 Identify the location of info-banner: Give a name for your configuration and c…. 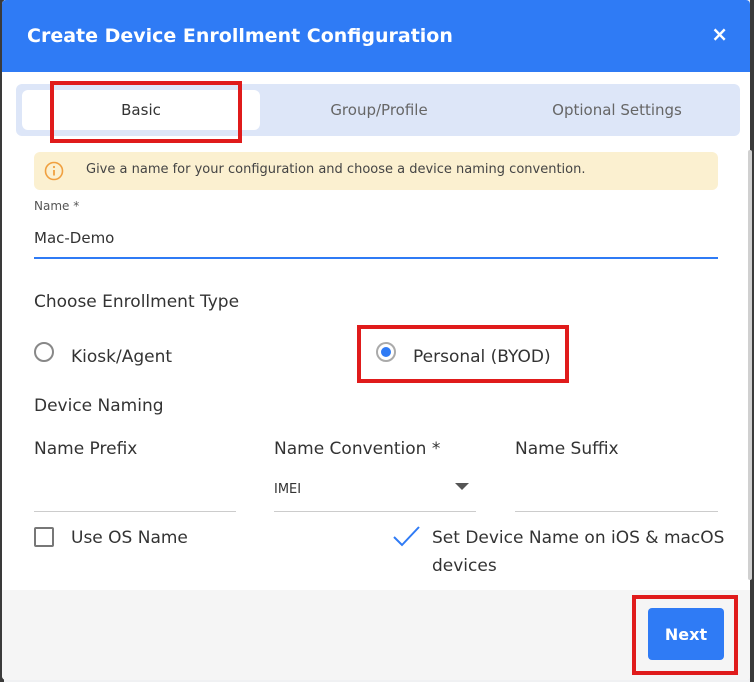
(376, 171).